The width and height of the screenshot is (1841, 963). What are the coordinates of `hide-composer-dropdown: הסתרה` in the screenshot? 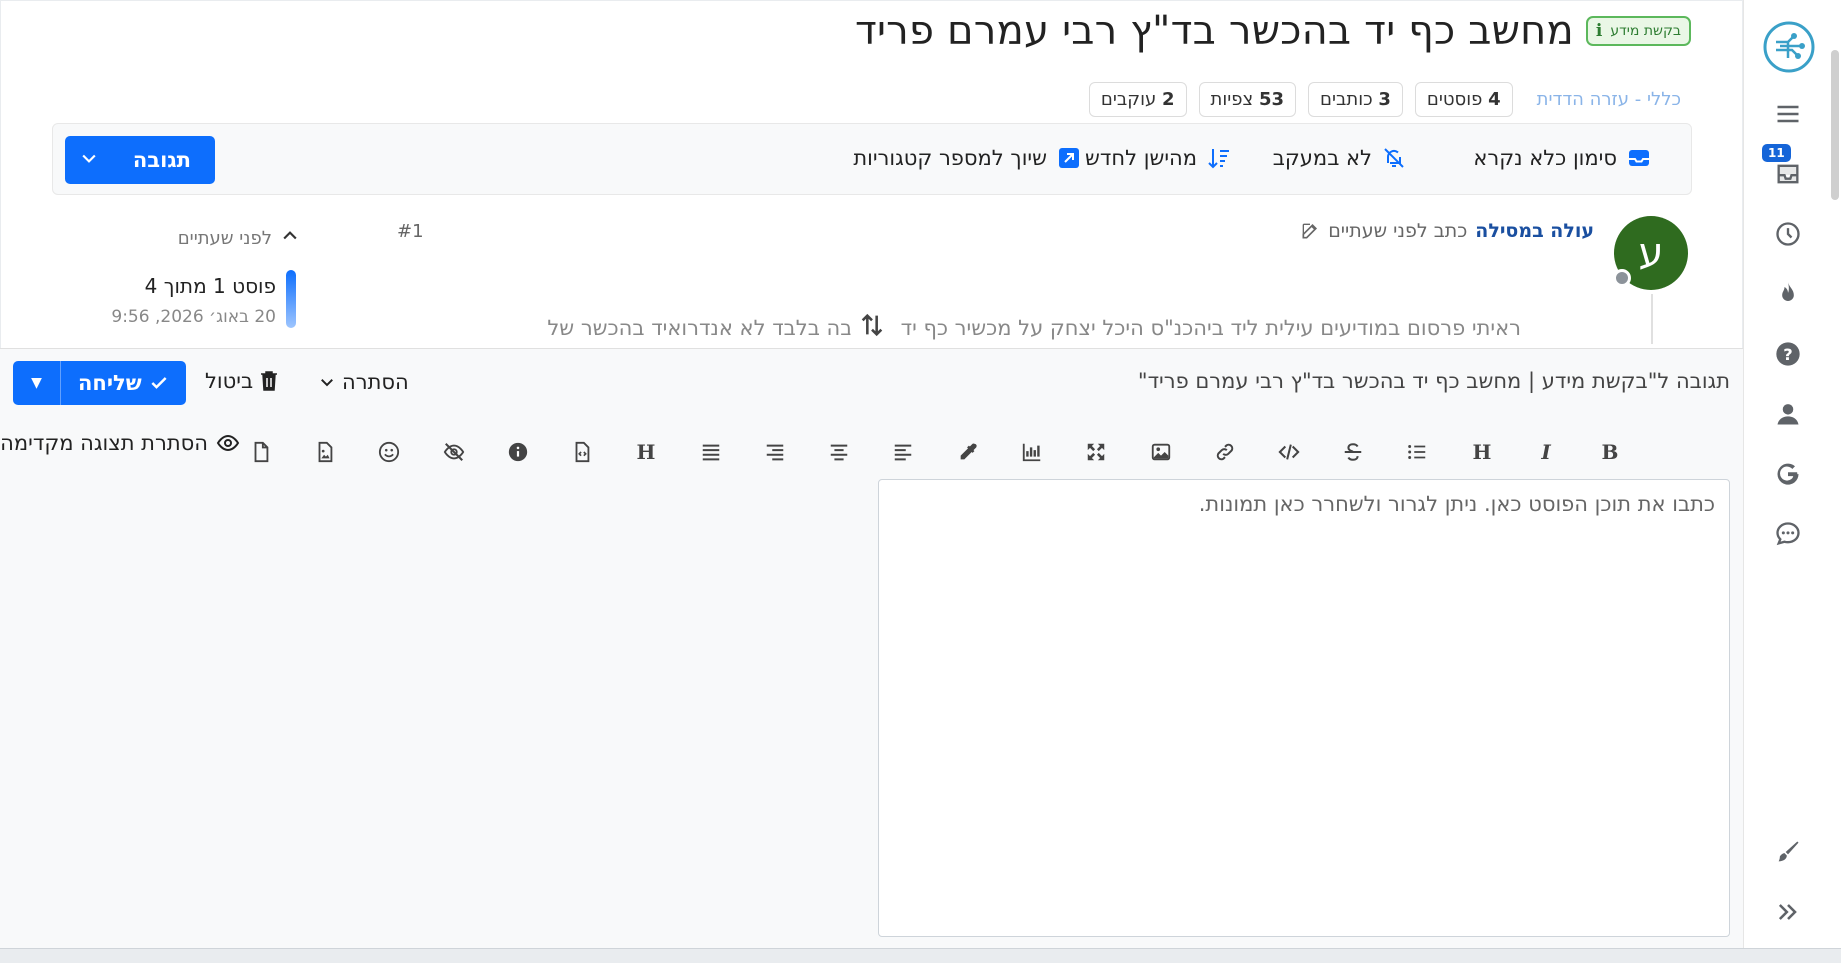 It's located at (363, 382).